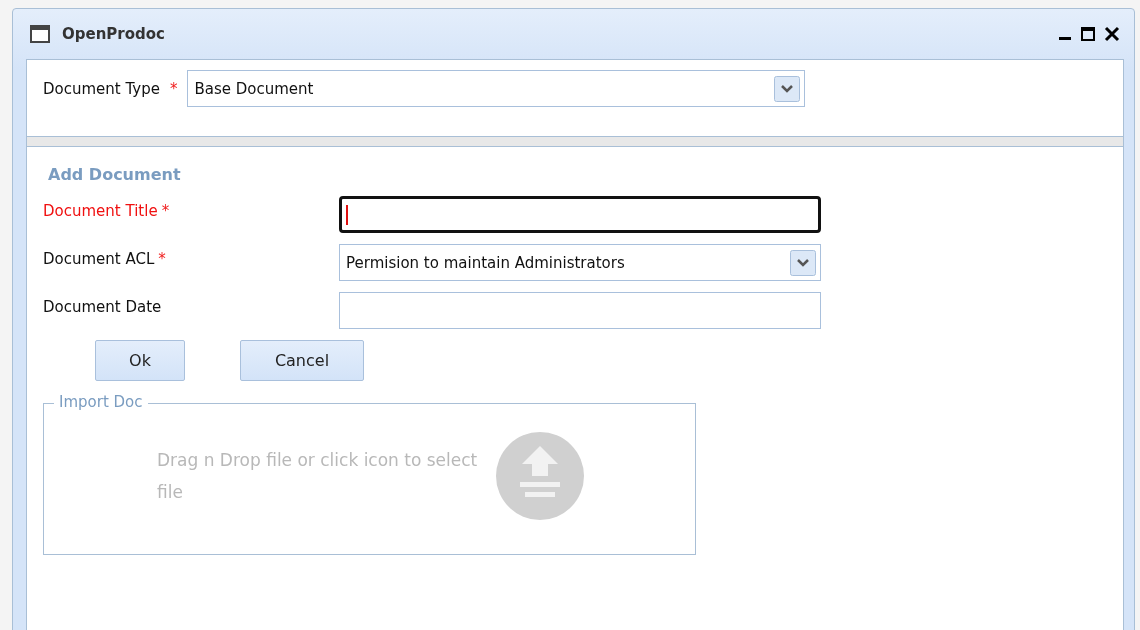 The width and height of the screenshot is (1140, 630). I want to click on ok-button: Ok, so click(140, 360).